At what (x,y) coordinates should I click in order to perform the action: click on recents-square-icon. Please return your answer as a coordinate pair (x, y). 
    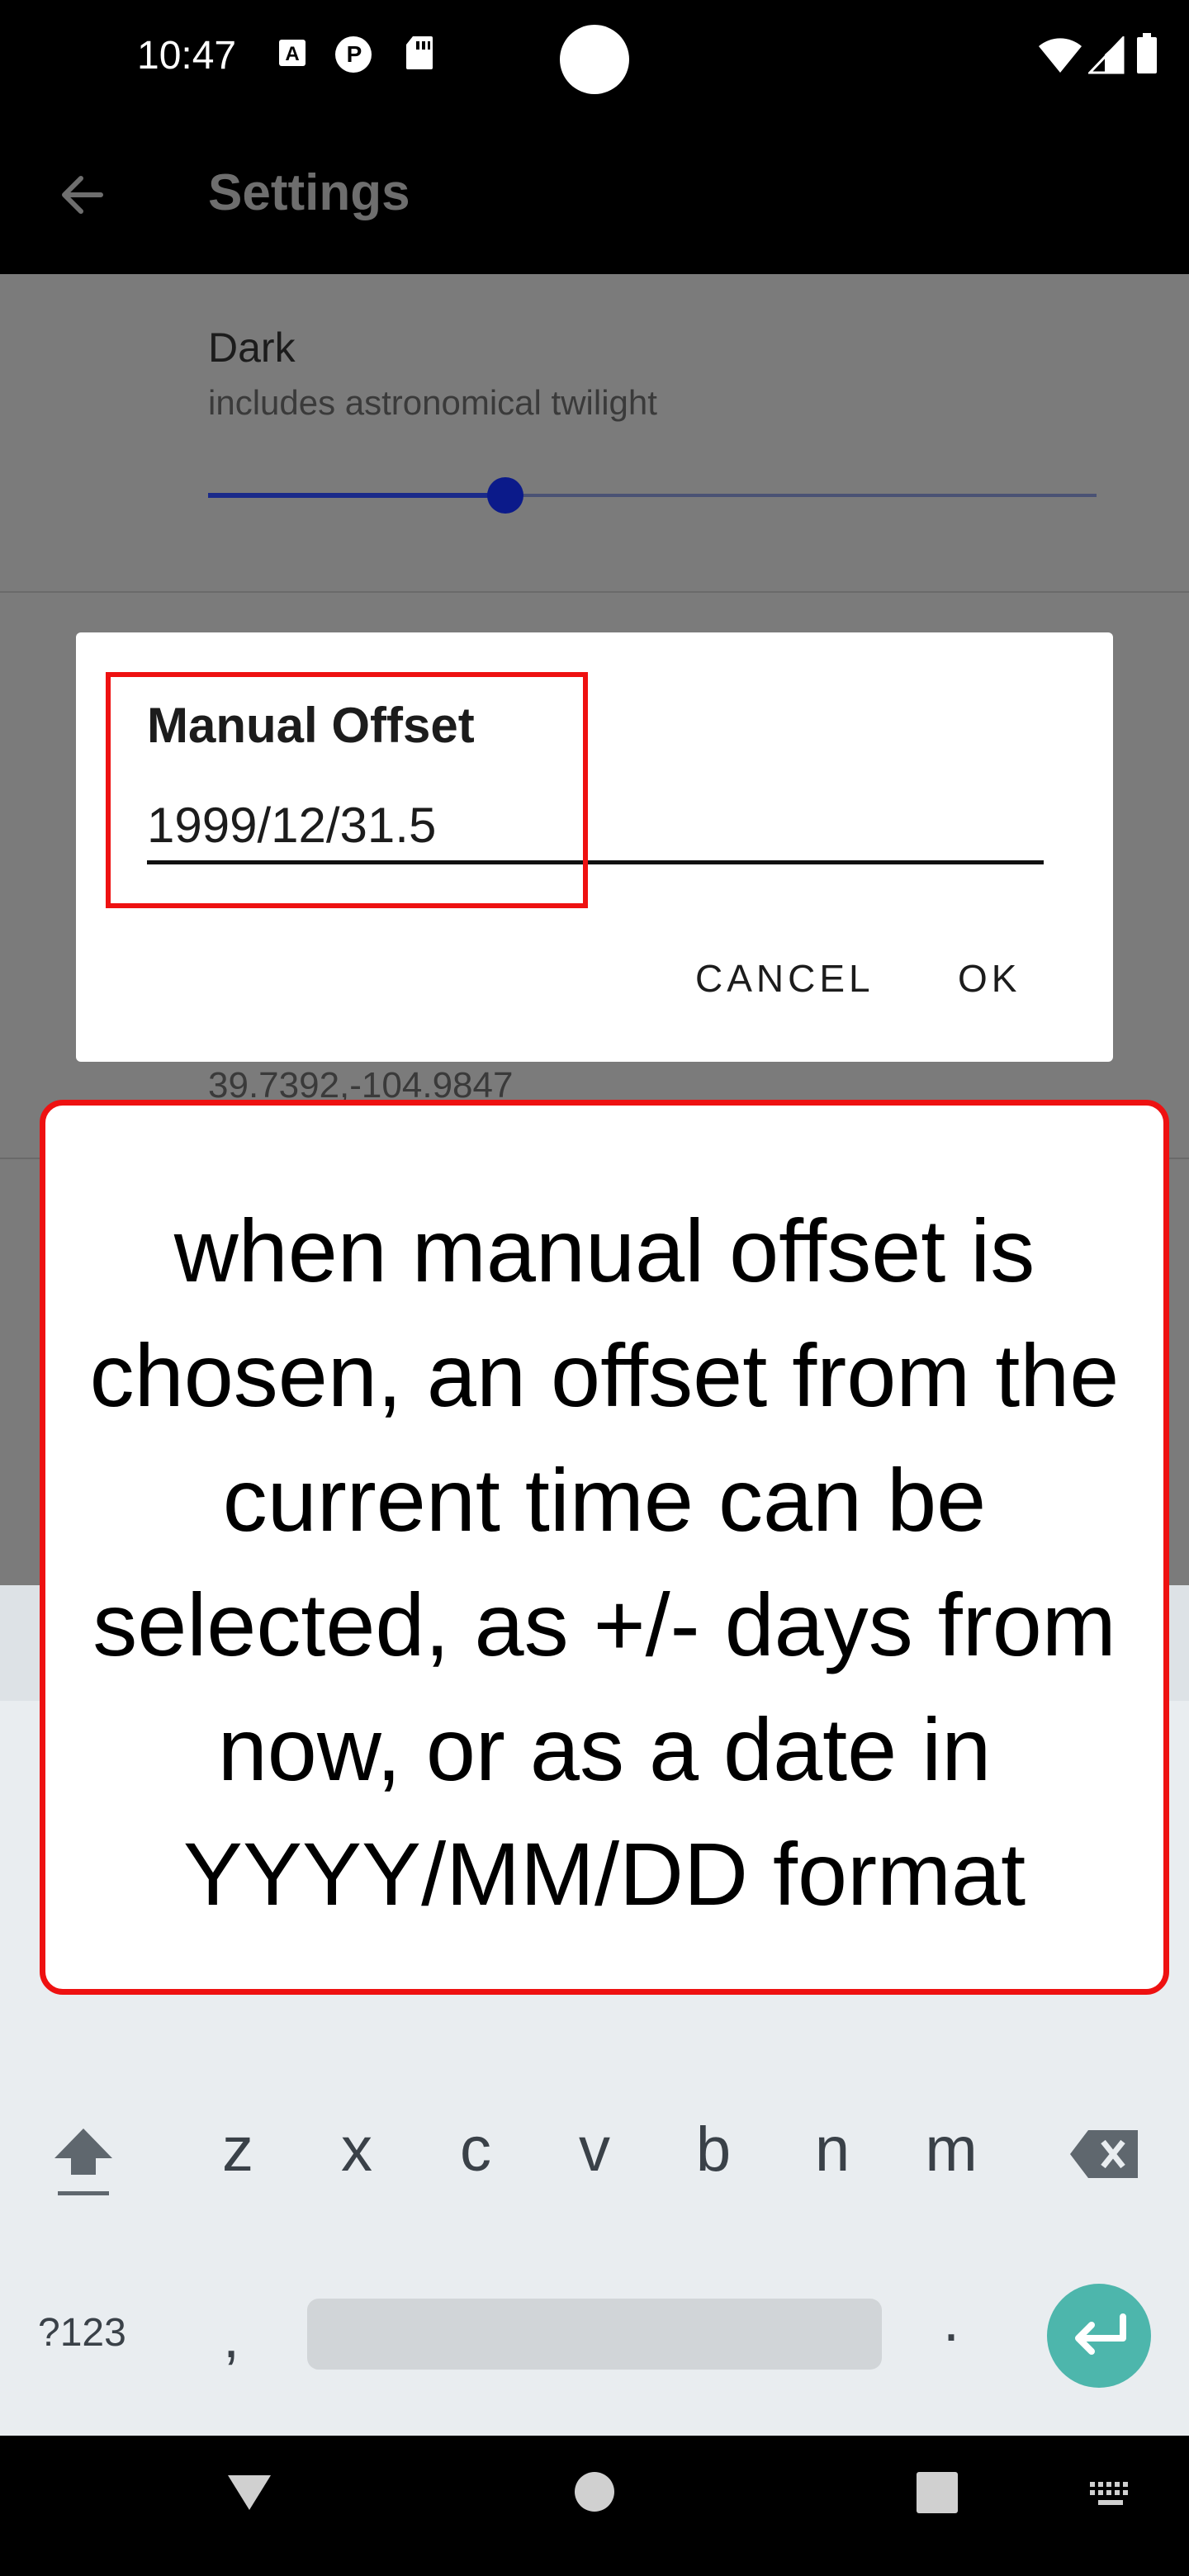
    Looking at the image, I should click on (937, 2492).